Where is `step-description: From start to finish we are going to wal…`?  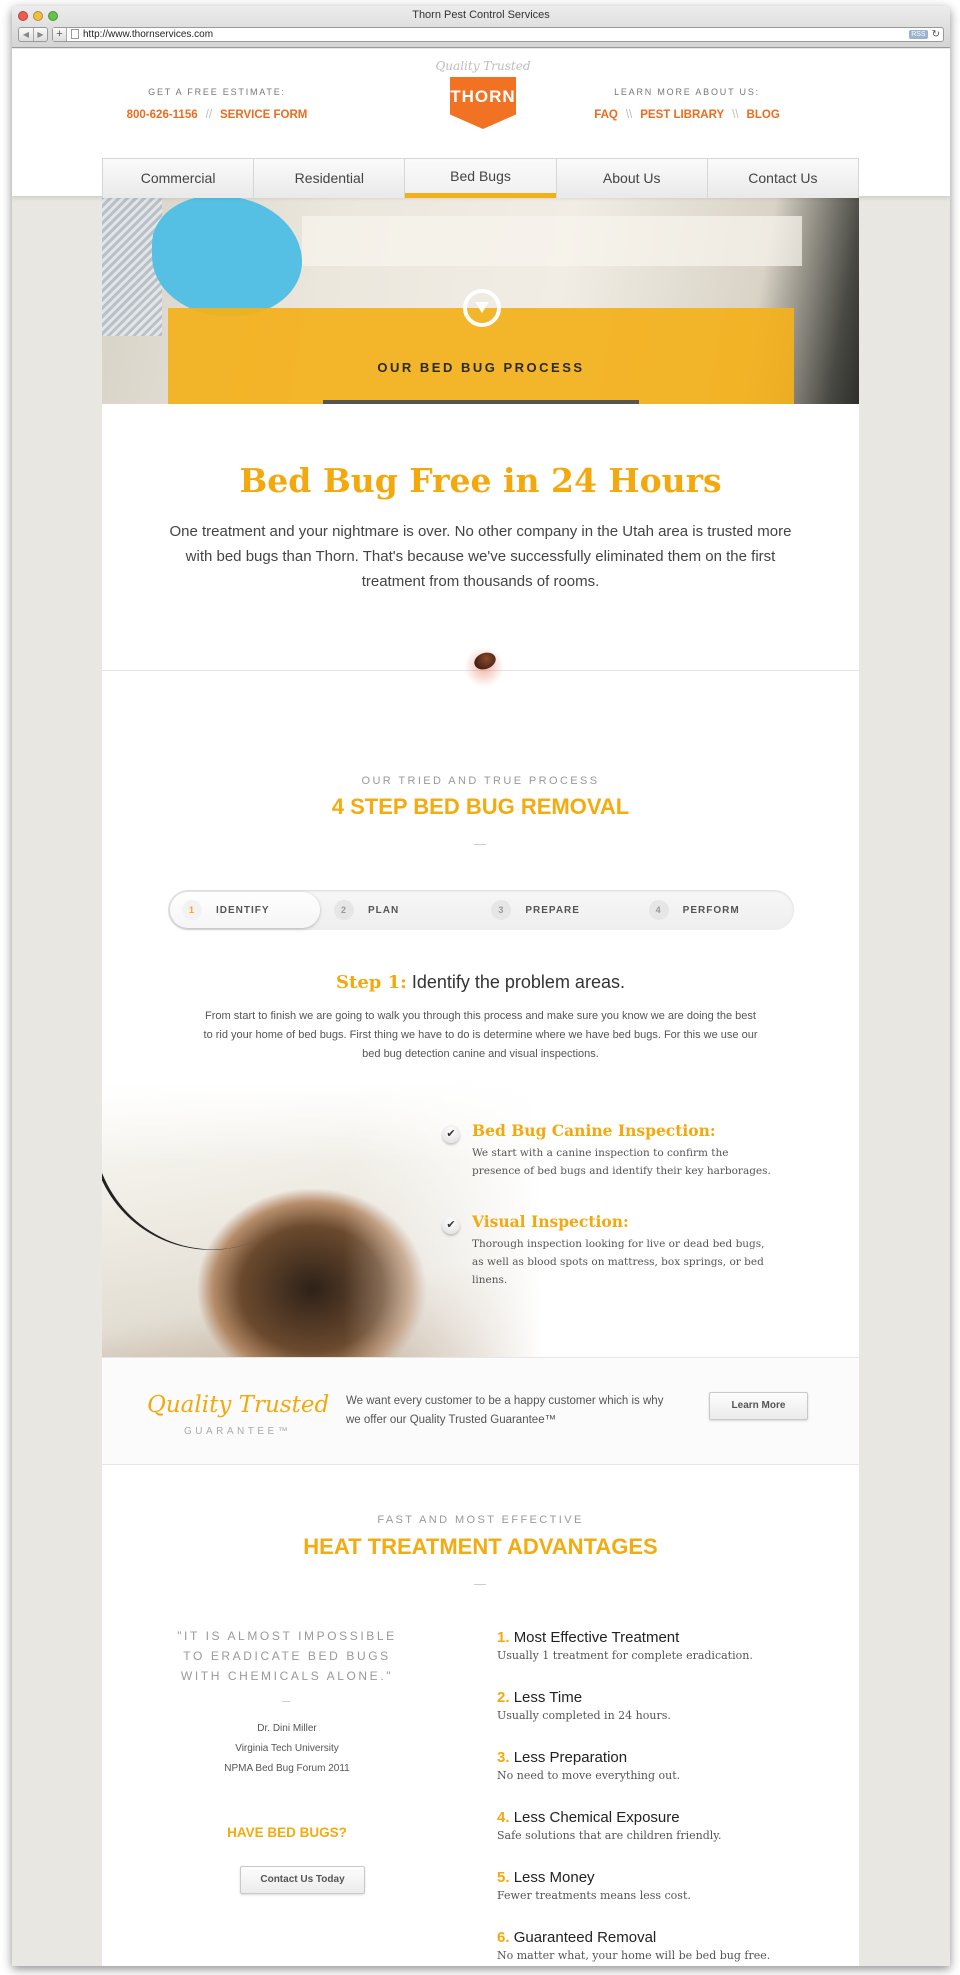
step-description: From start to finish we are going to wal… is located at coordinates (480, 1035).